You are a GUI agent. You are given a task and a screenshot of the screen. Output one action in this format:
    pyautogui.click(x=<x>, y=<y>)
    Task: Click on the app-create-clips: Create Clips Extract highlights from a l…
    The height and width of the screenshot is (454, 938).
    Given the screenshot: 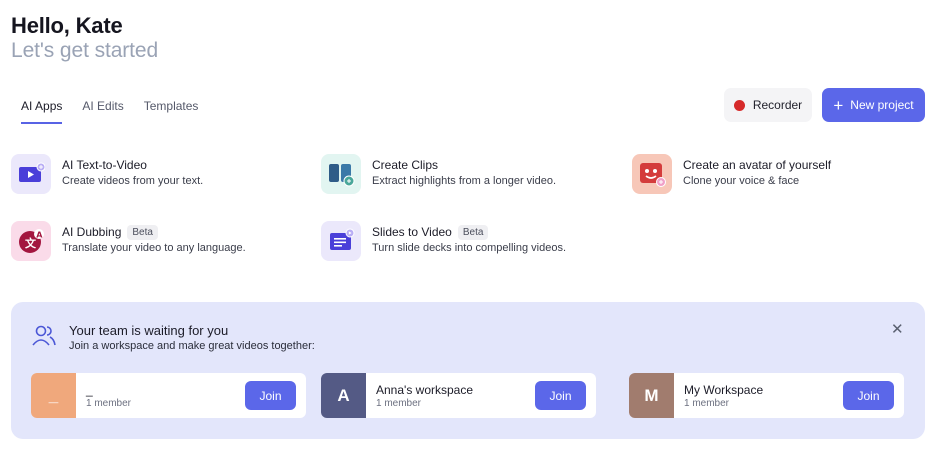 What is the action you would take?
    pyautogui.click(x=438, y=174)
    